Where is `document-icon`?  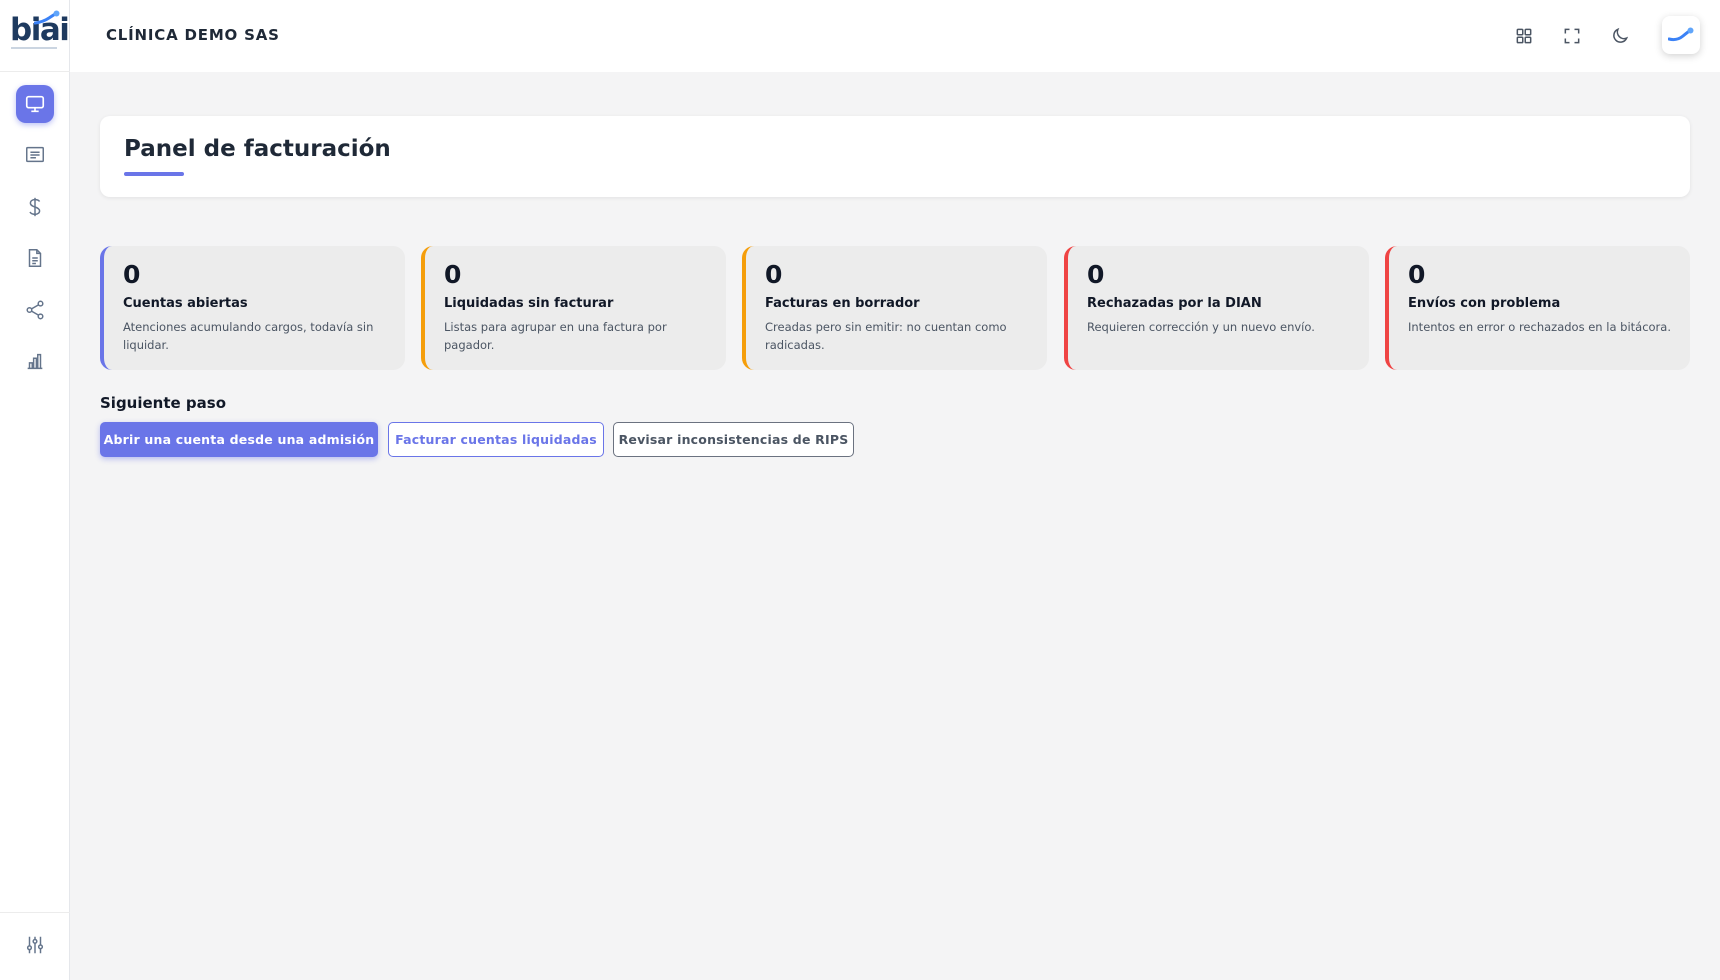
document-icon is located at coordinates (35, 258).